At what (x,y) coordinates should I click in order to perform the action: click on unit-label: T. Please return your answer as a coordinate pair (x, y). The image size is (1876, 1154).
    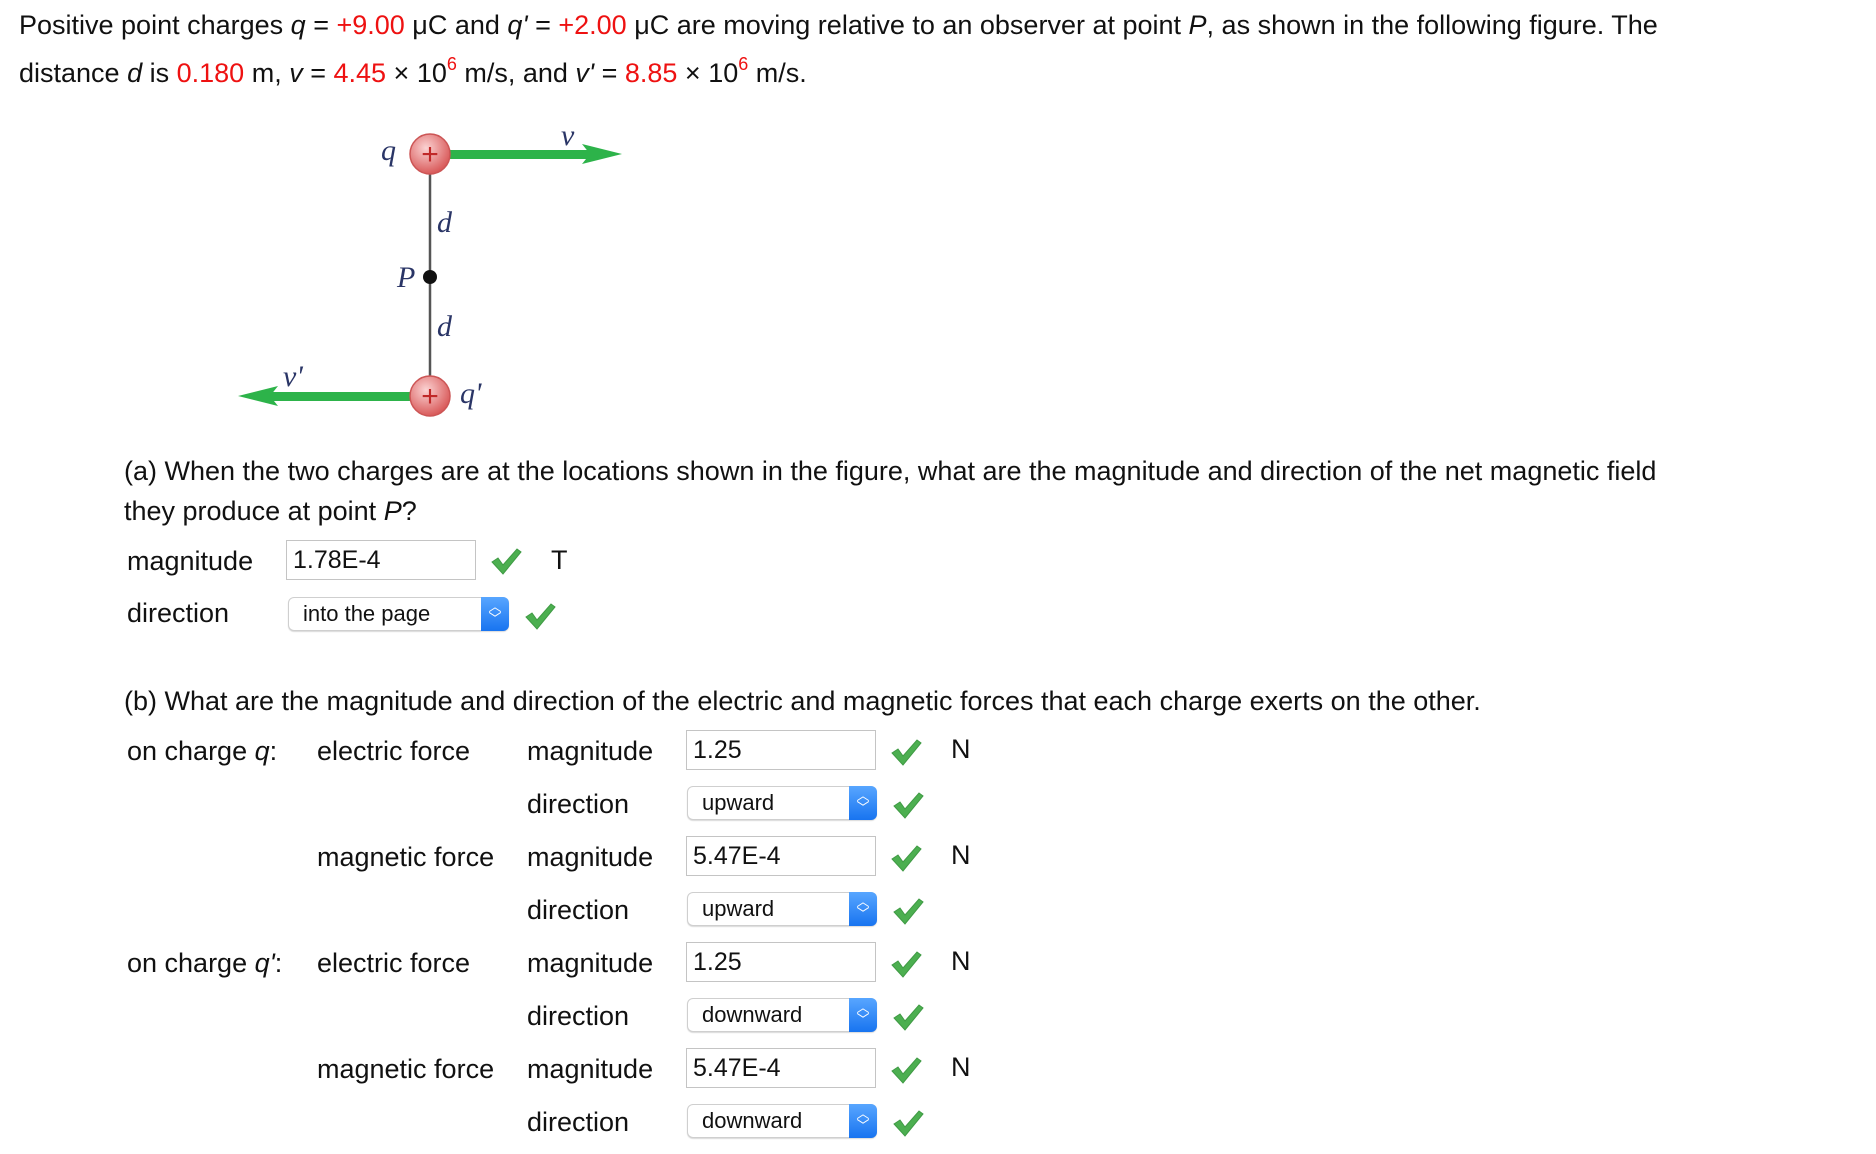
    Looking at the image, I should click on (559, 560).